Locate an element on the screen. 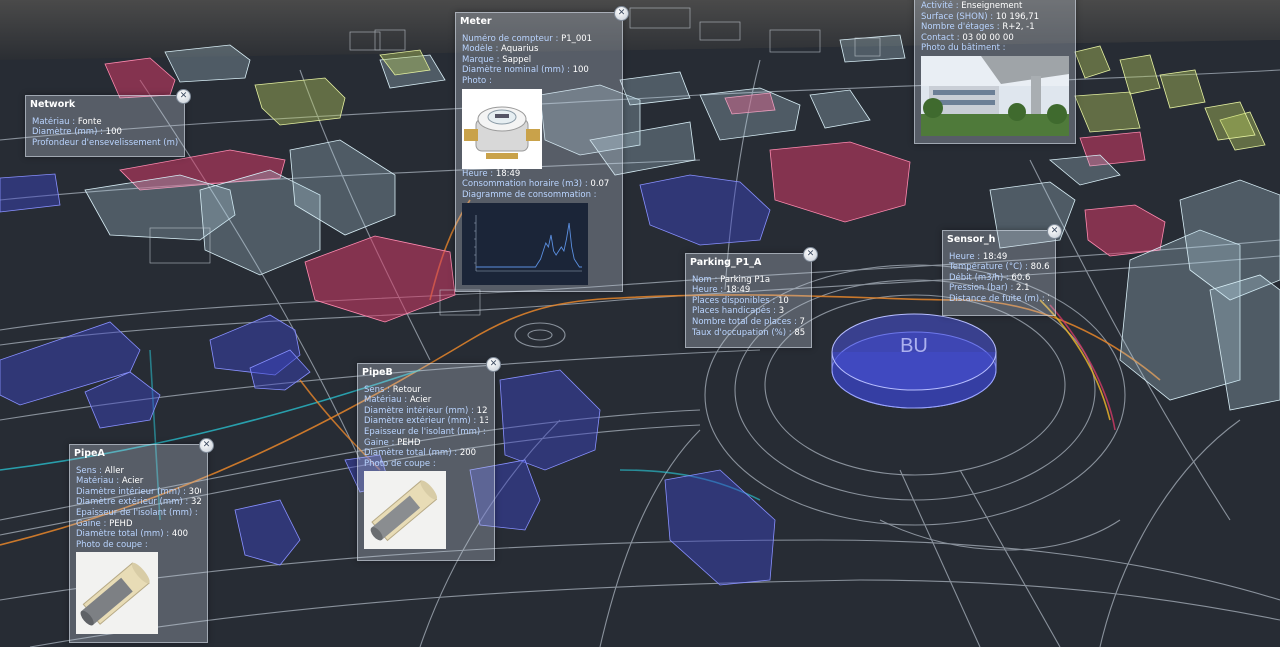 This screenshot has height=647, width=1280. attr-row: Température (°C) : 80.6 is located at coordinates (999, 267).